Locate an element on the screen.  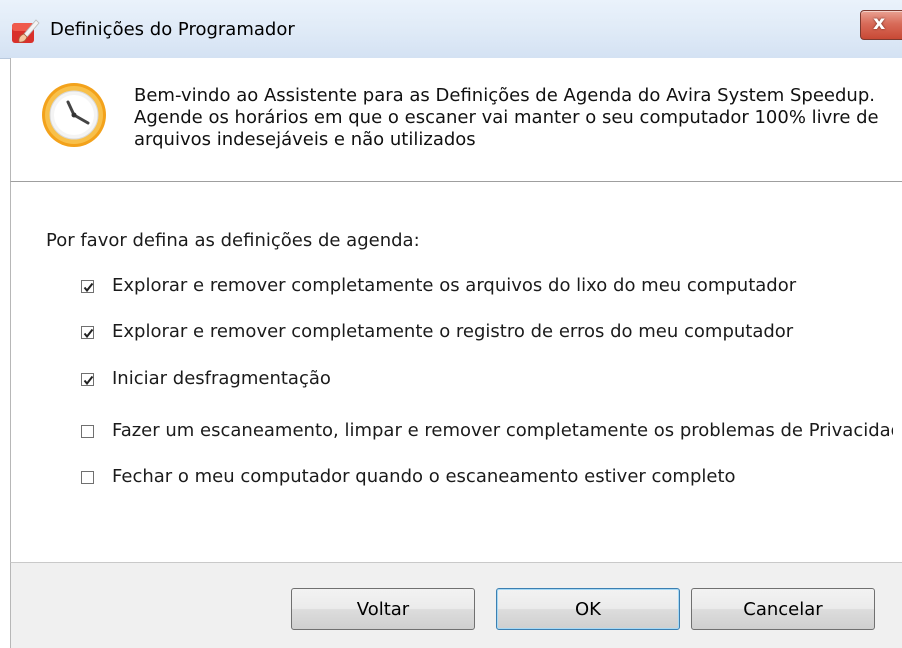
checkbox-defrag is located at coordinates (87, 379).